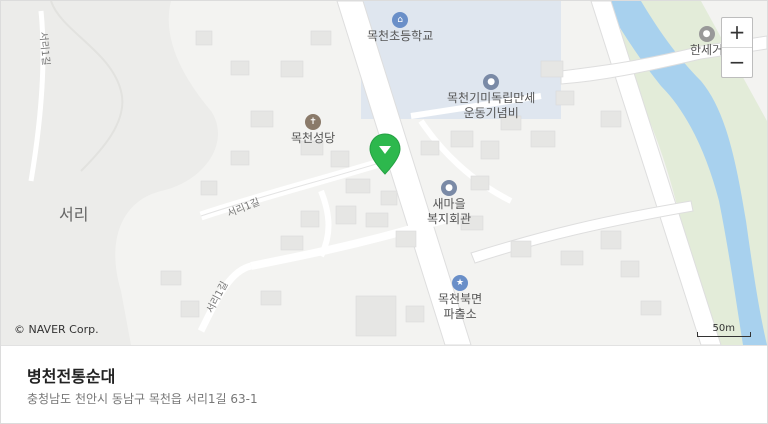 The image size is (768, 424). I want to click on scale-line, so click(724, 334).